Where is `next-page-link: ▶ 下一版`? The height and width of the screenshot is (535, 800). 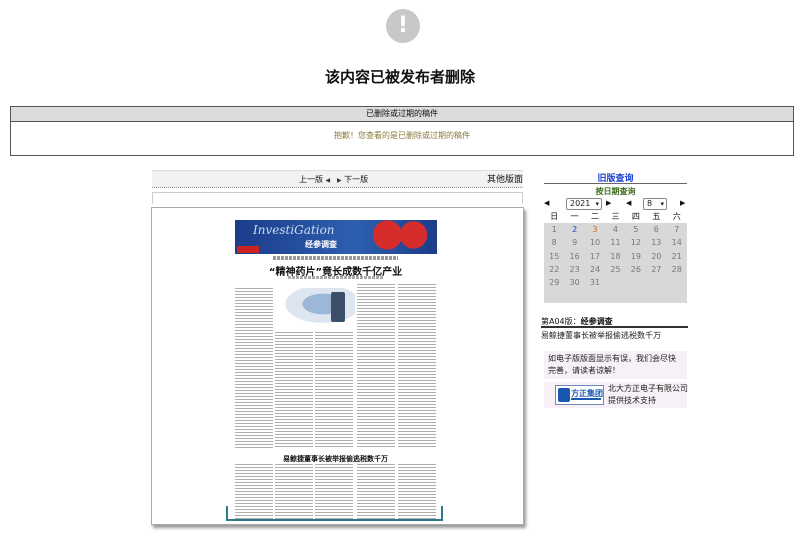
next-page-link: ▶ 下一版 is located at coordinates (352, 180).